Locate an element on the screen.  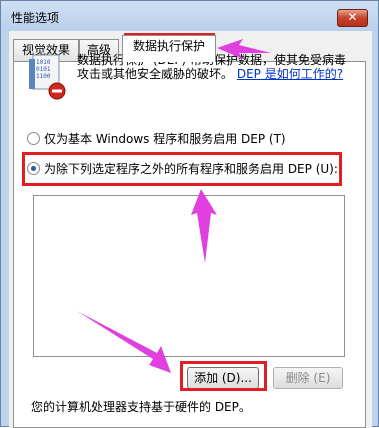
radio-essential-only-circle is located at coordinates (33, 138).